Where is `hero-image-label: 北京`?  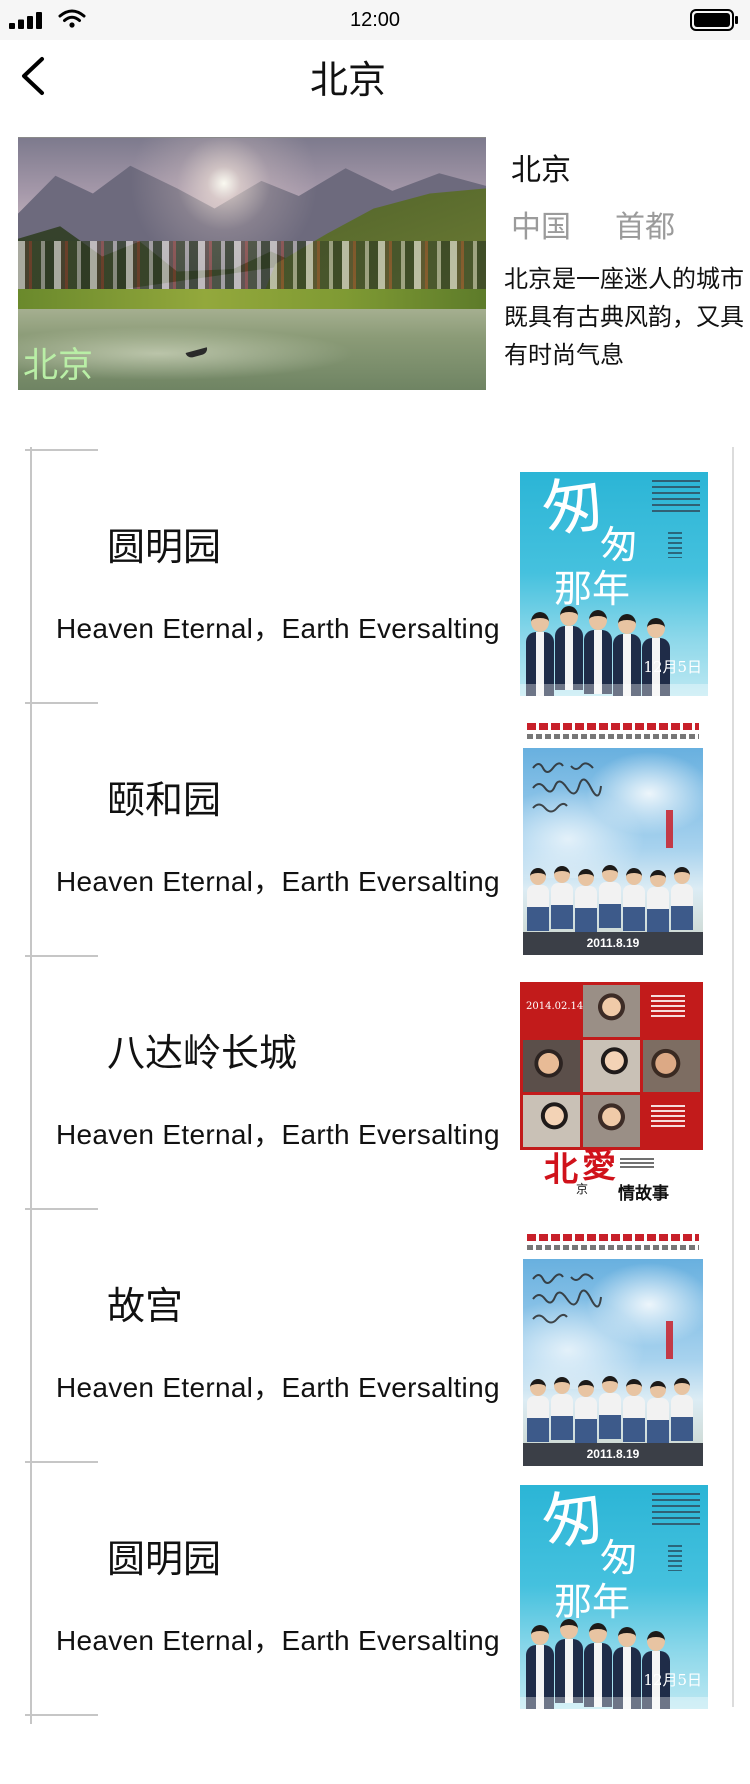
hero-image-label: 北京 is located at coordinates (58, 366).